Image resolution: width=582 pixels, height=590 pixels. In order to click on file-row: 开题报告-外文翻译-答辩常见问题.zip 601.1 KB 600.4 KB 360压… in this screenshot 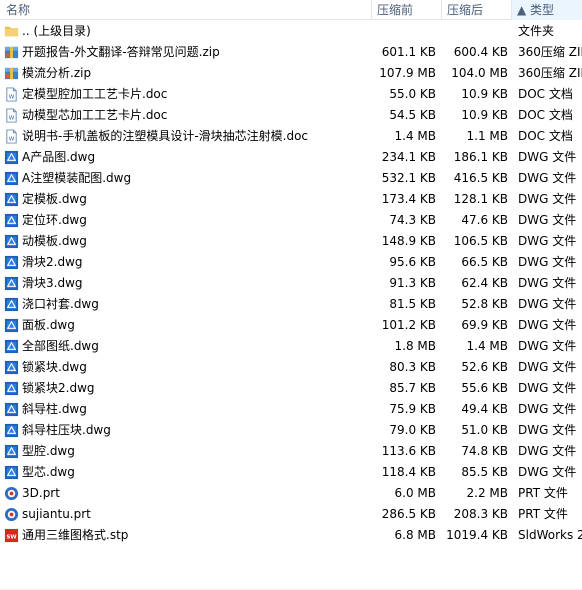, I will do `click(291, 52)`.